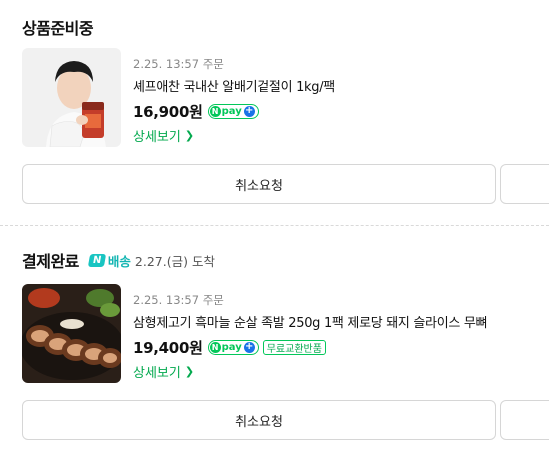  I want to click on section-title: 상품준비중, so click(58, 28).